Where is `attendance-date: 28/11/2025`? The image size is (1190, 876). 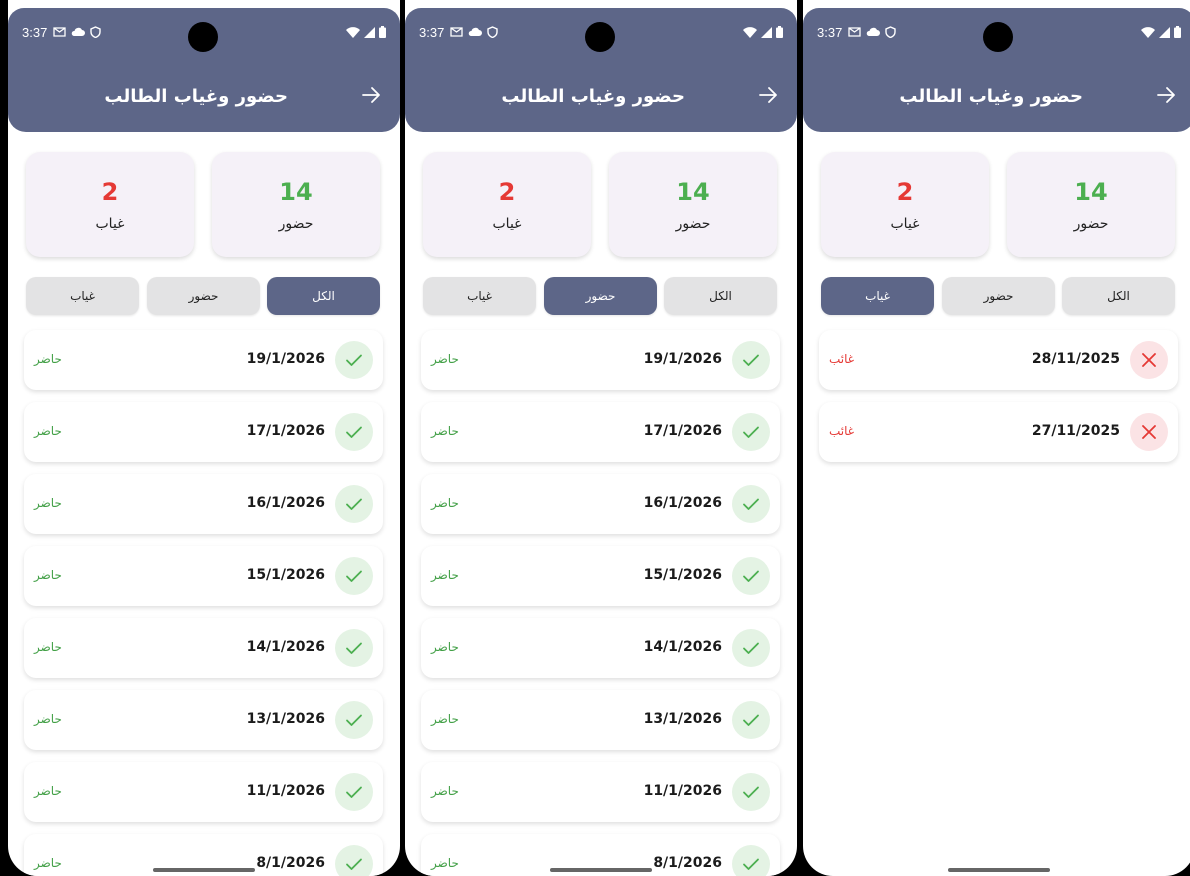 attendance-date: 28/11/2025 is located at coordinates (1075, 359).